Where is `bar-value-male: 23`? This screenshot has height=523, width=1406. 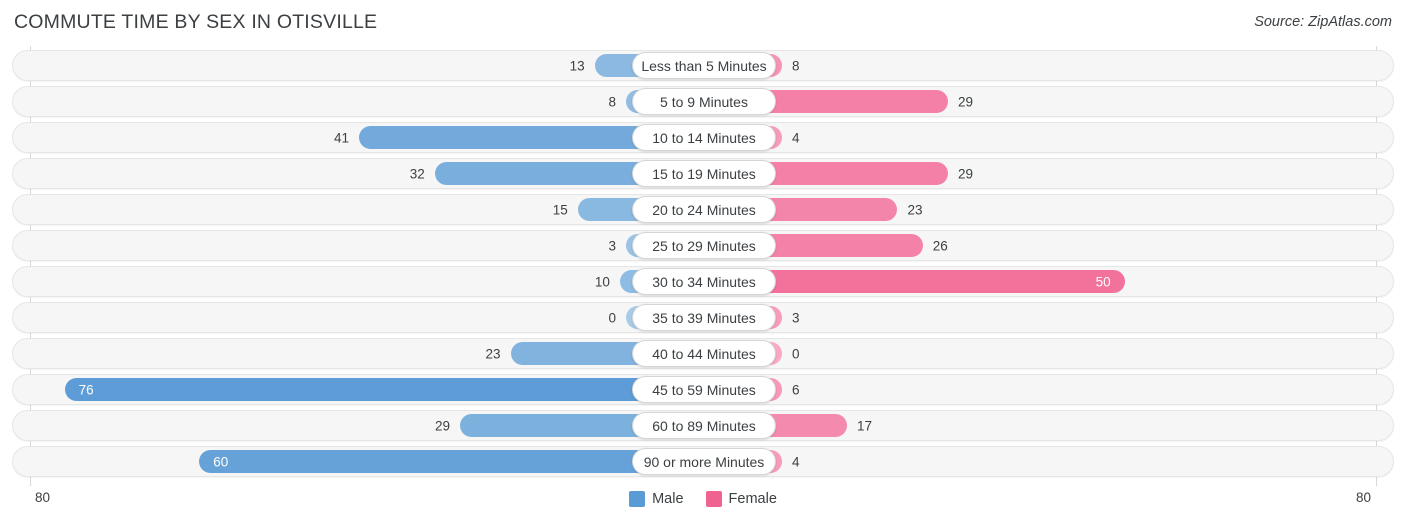
bar-value-male: 23 is located at coordinates (493, 353).